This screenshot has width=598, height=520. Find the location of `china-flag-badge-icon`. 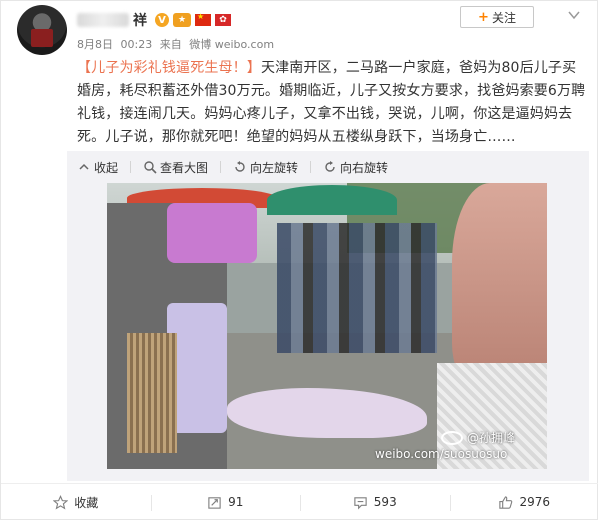

china-flag-badge-icon is located at coordinates (203, 19).